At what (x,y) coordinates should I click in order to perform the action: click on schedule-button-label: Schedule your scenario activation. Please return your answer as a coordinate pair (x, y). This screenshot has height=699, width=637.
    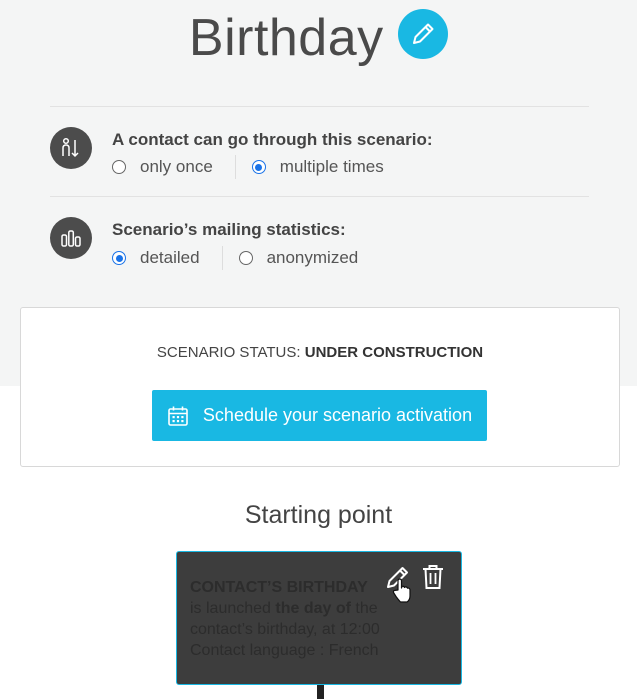
    Looking at the image, I should click on (337, 415).